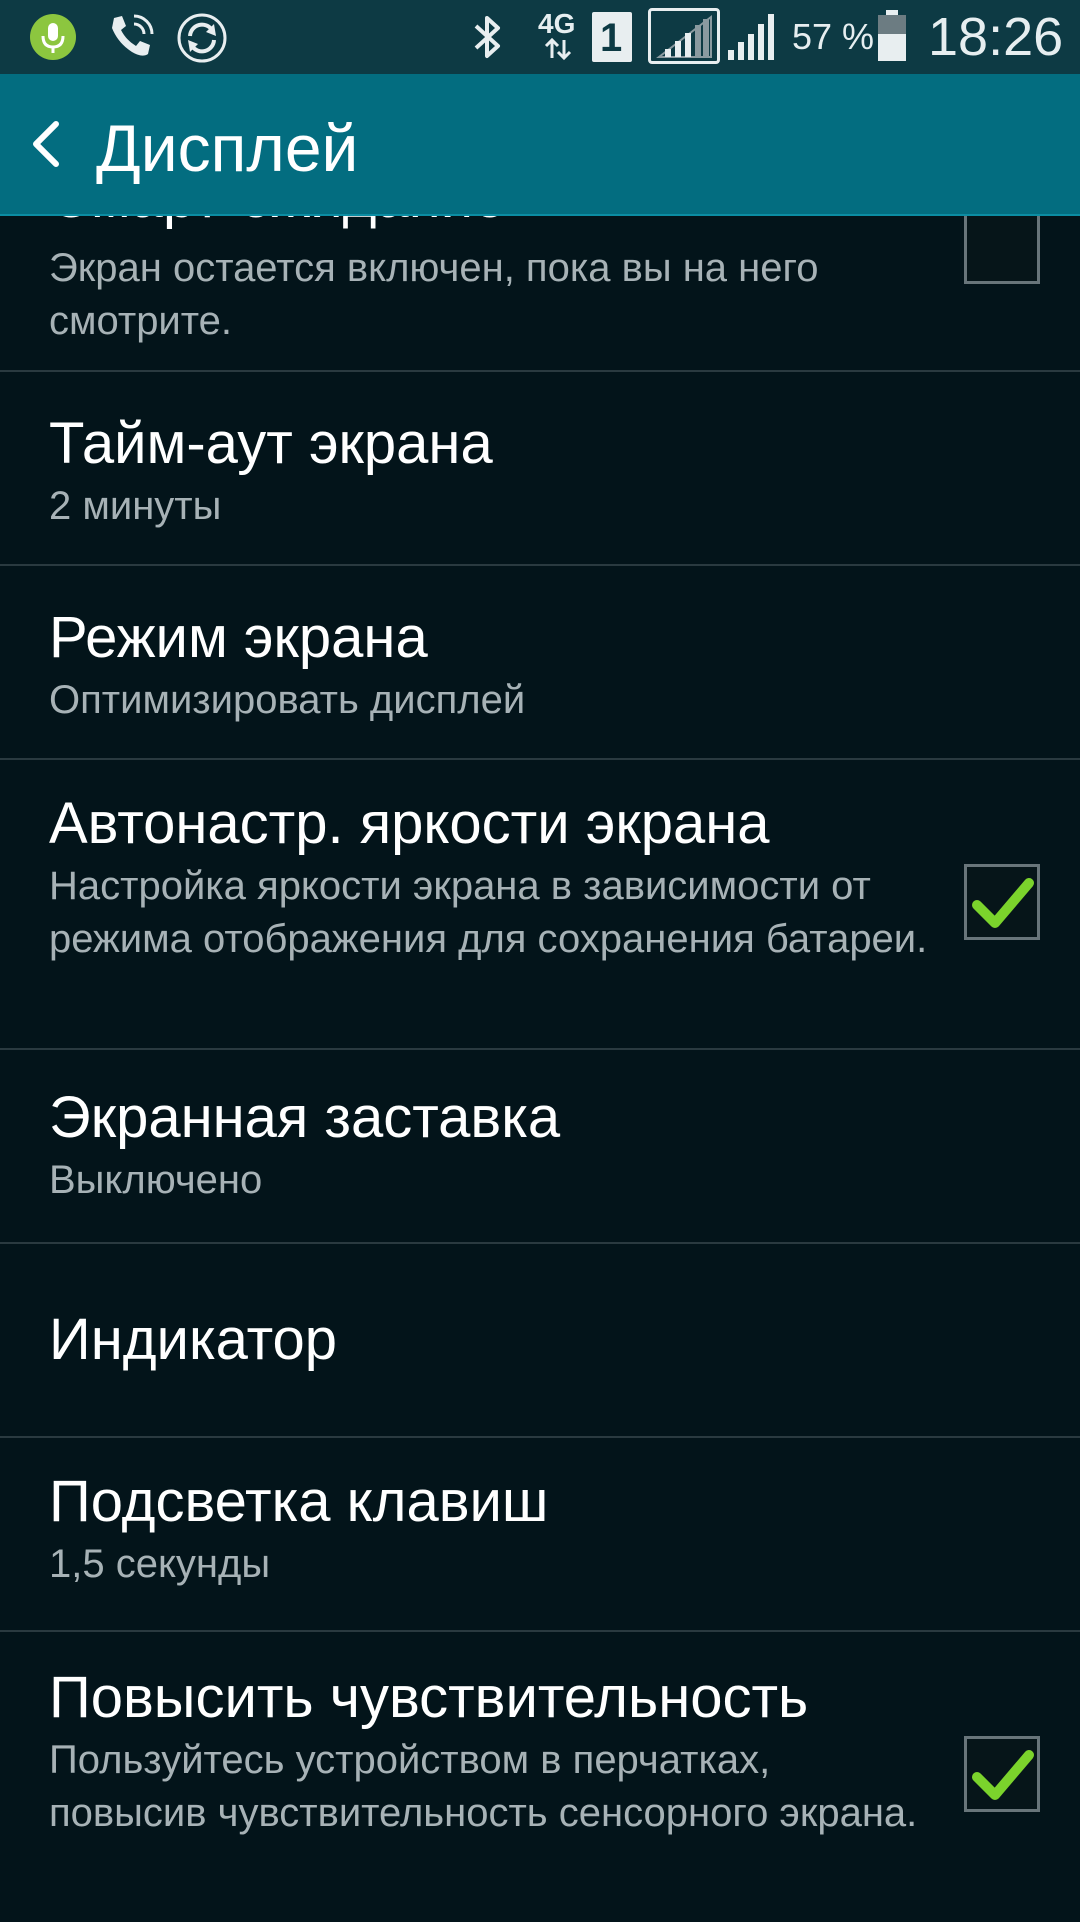 This screenshot has width=1080, height=1922. What do you see at coordinates (612, 37) in the screenshot?
I see `sim-1-icon: 1` at bounding box center [612, 37].